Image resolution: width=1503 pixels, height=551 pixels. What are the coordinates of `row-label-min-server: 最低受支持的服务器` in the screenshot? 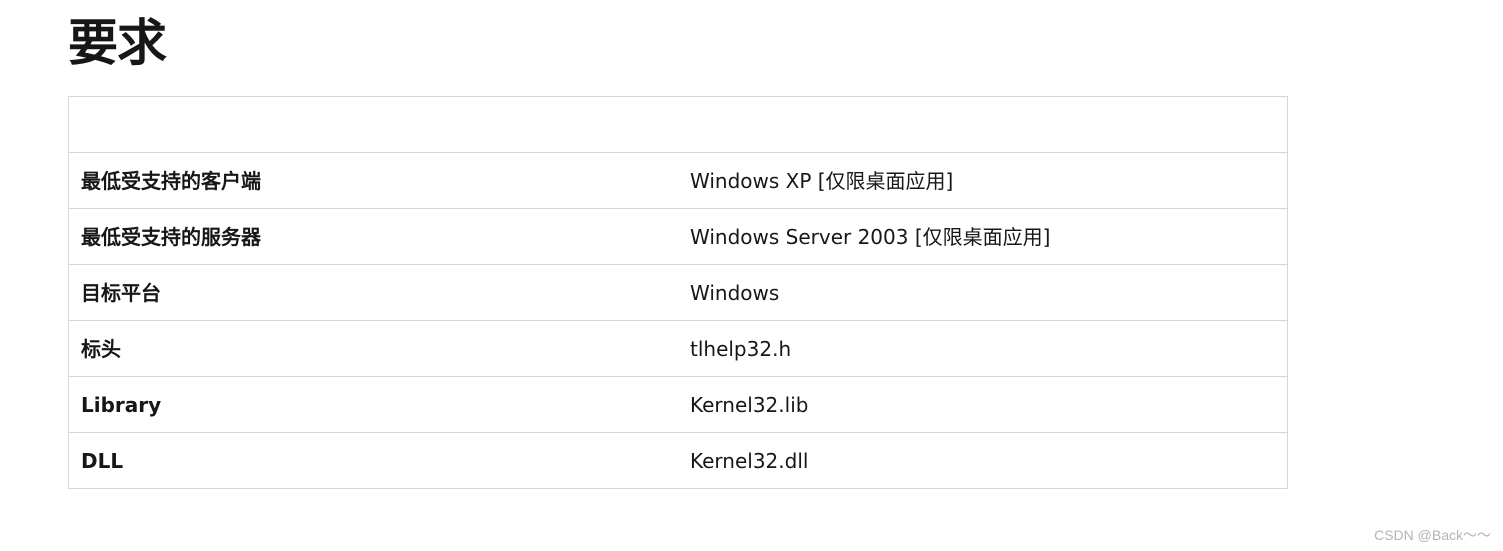 It's located at (373, 236).